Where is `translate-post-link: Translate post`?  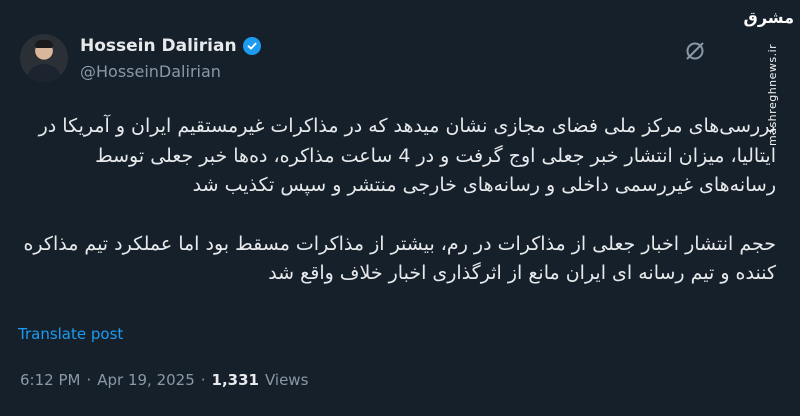
translate-post-link: Translate post is located at coordinates (70, 334).